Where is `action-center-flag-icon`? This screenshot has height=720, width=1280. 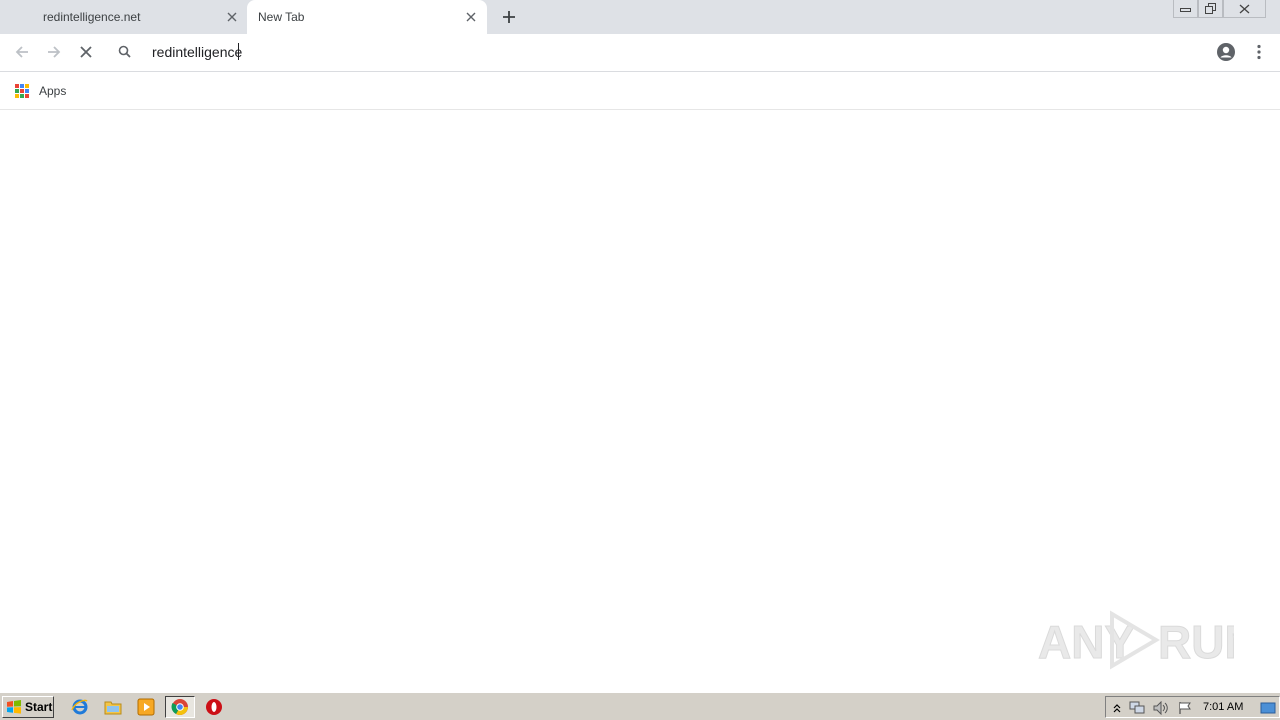
action-center-flag-icon is located at coordinates (1185, 708).